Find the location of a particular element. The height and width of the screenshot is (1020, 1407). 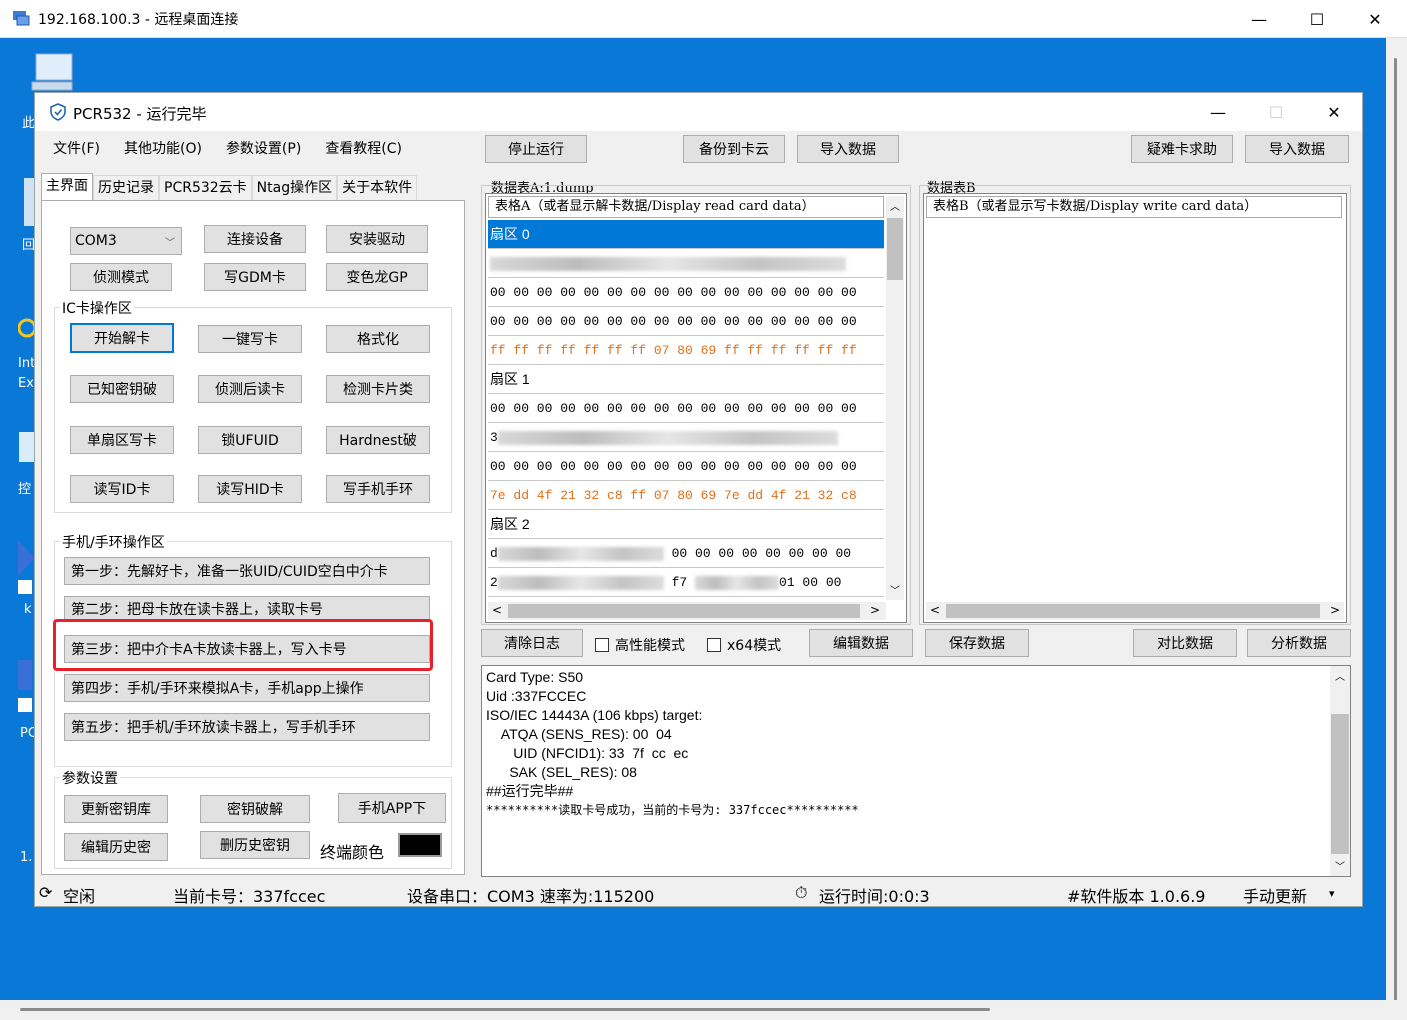

step-5-button: 第五步：把手机/手环放读卡器上，写手机手环 is located at coordinates (247, 727).